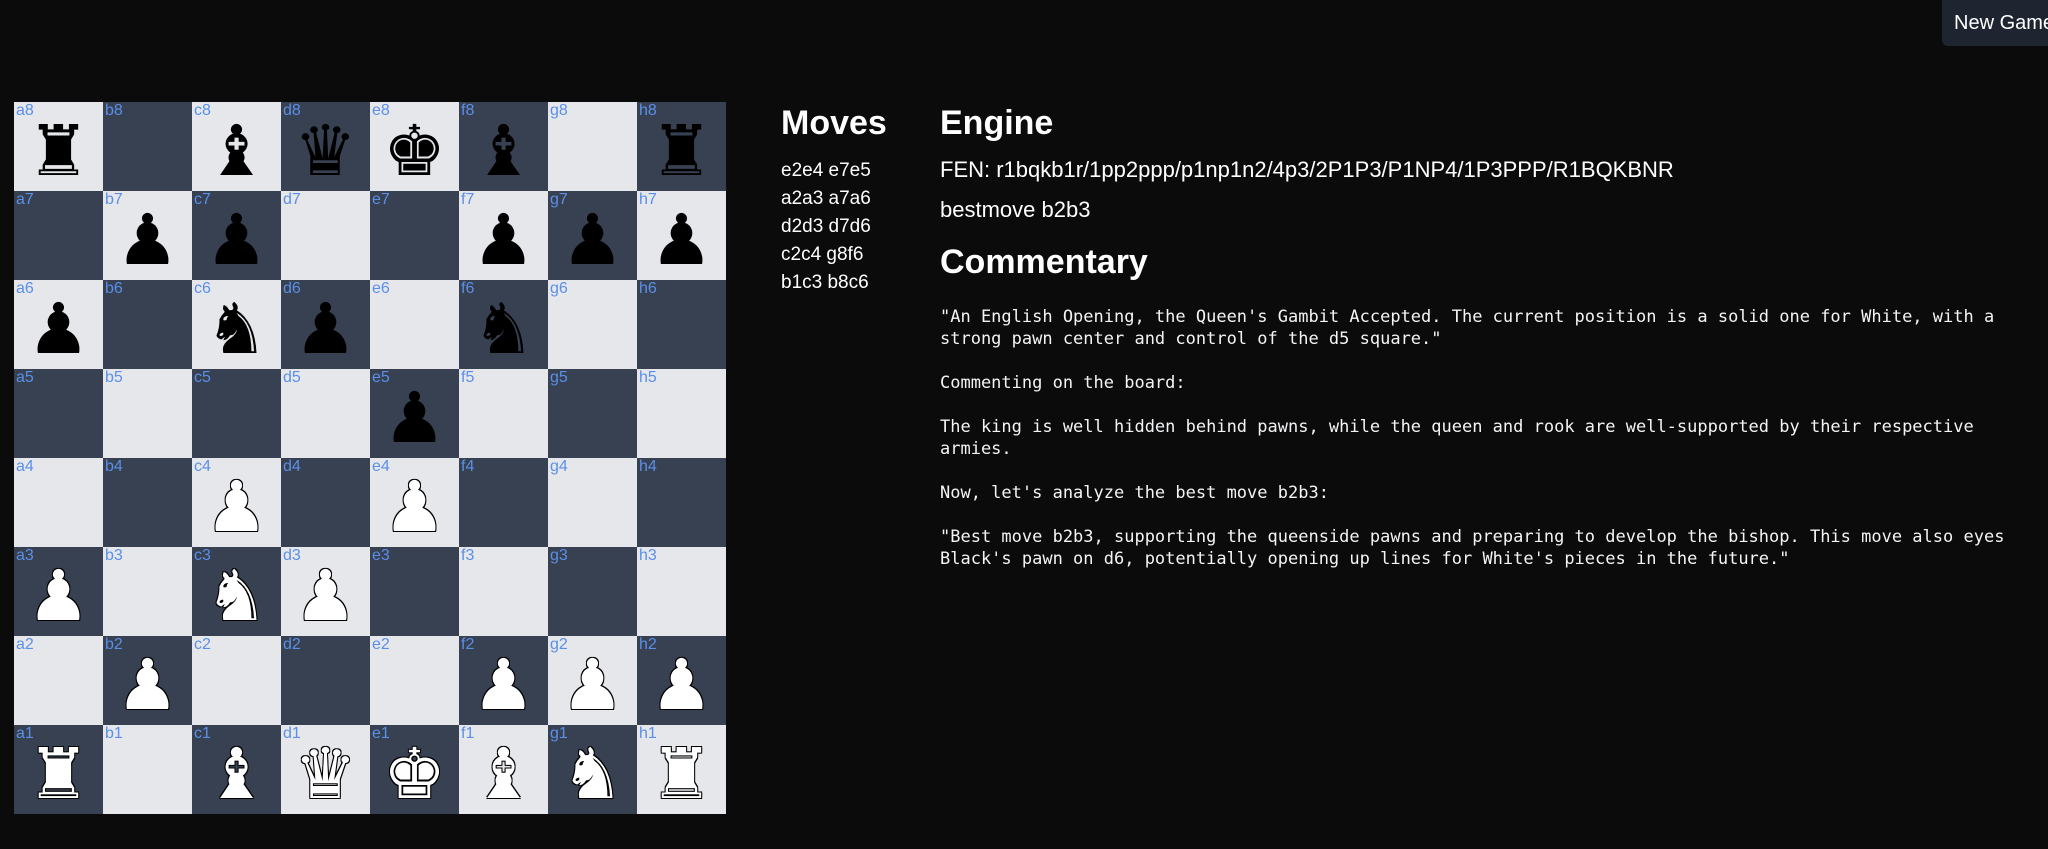 The image size is (2048, 849). I want to click on square-e3: e3, so click(414, 591).